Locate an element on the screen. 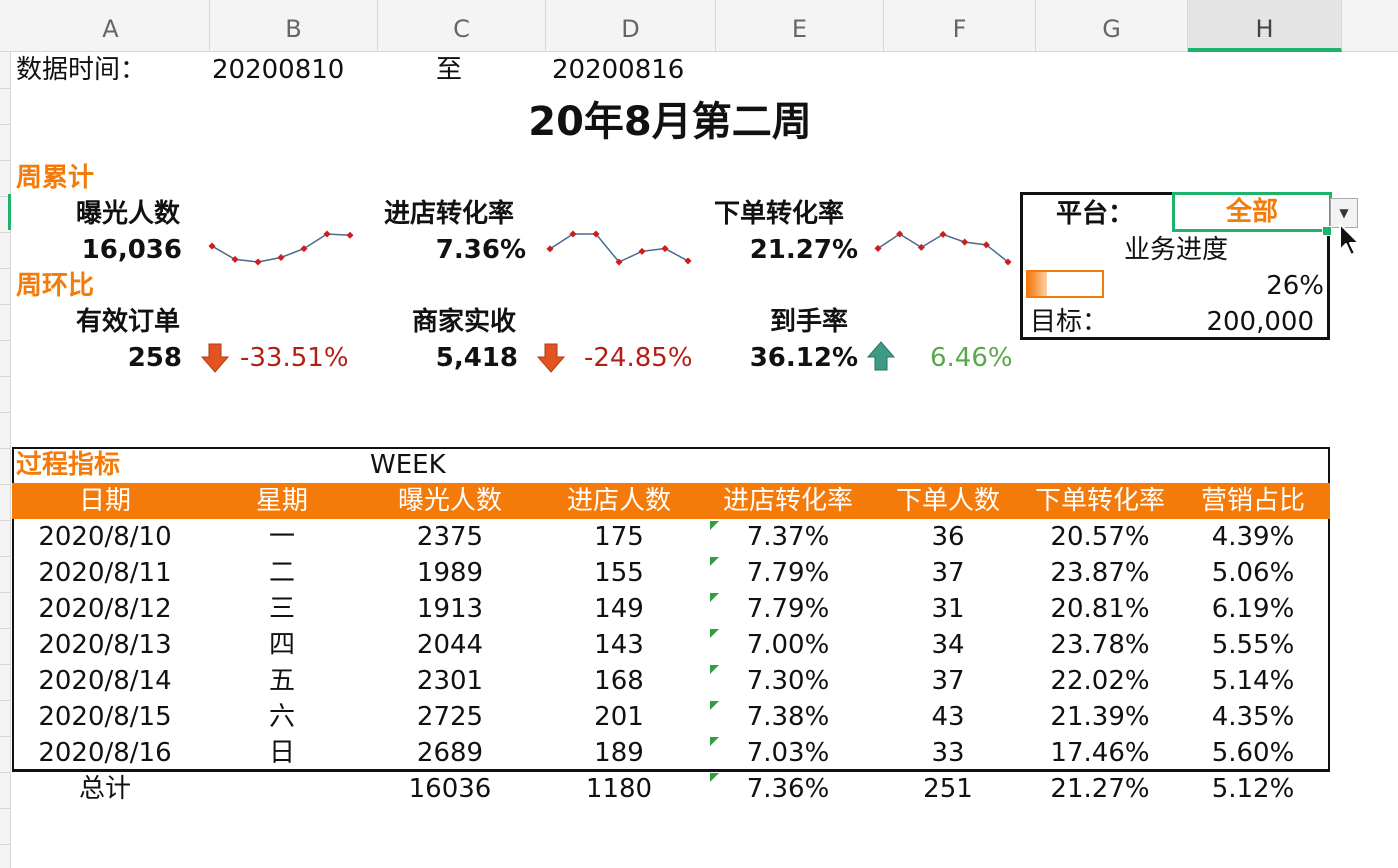  table-cell: 2020/8/11 is located at coordinates (105, 573).